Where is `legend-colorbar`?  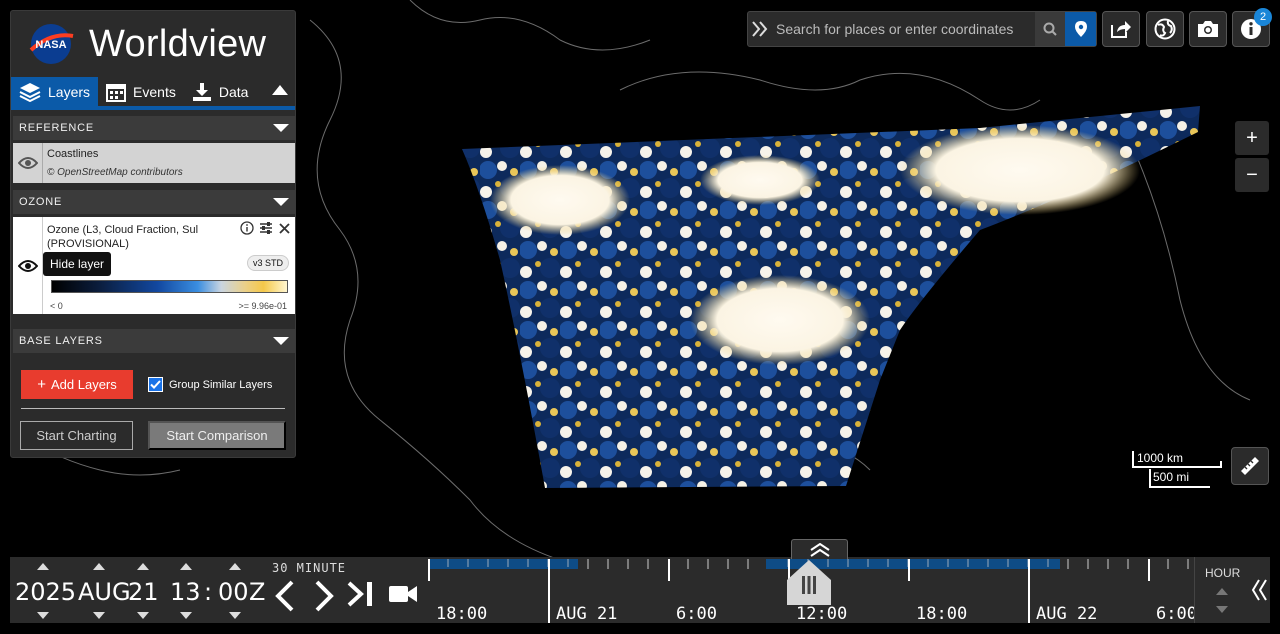
legend-colorbar is located at coordinates (169, 286).